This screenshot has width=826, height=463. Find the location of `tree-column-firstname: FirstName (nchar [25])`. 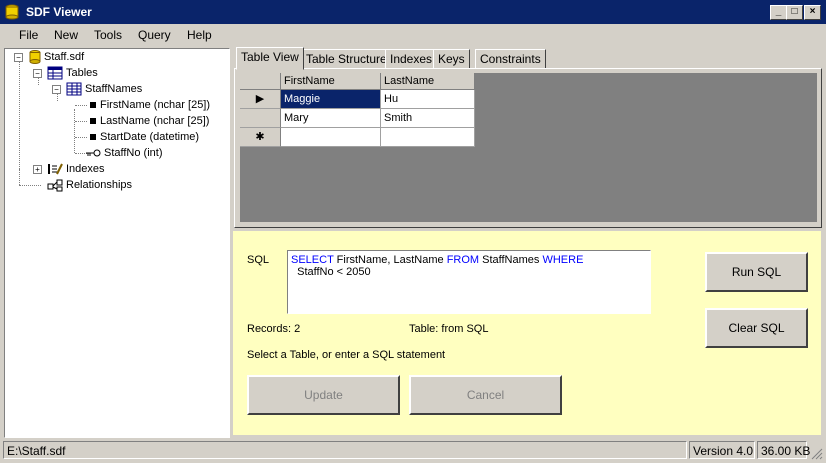

tree-column-firstname: FirstName (nchar [25]) is located at coordinates (149, 105).